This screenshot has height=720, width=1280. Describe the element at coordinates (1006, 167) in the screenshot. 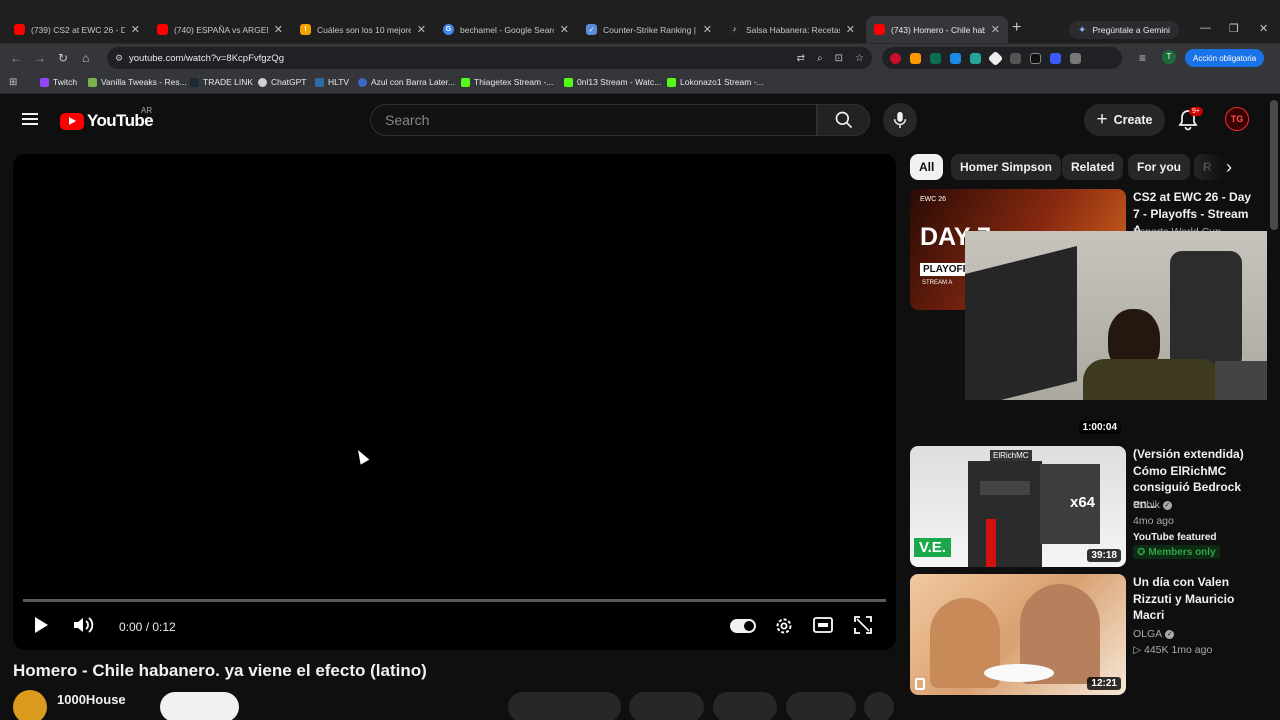

I see `chip-homer-simpson: Homer Simpson` at that location.